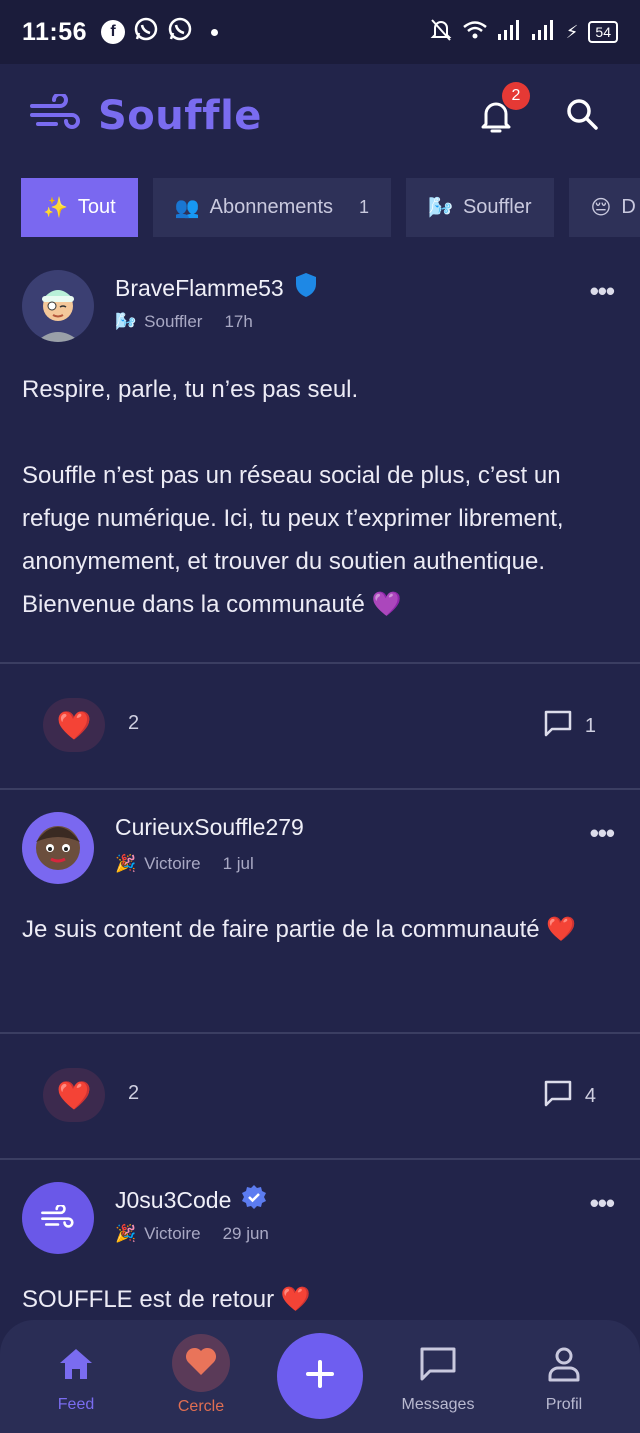  I want to click on notifications-button: 2, so click(503, 109).